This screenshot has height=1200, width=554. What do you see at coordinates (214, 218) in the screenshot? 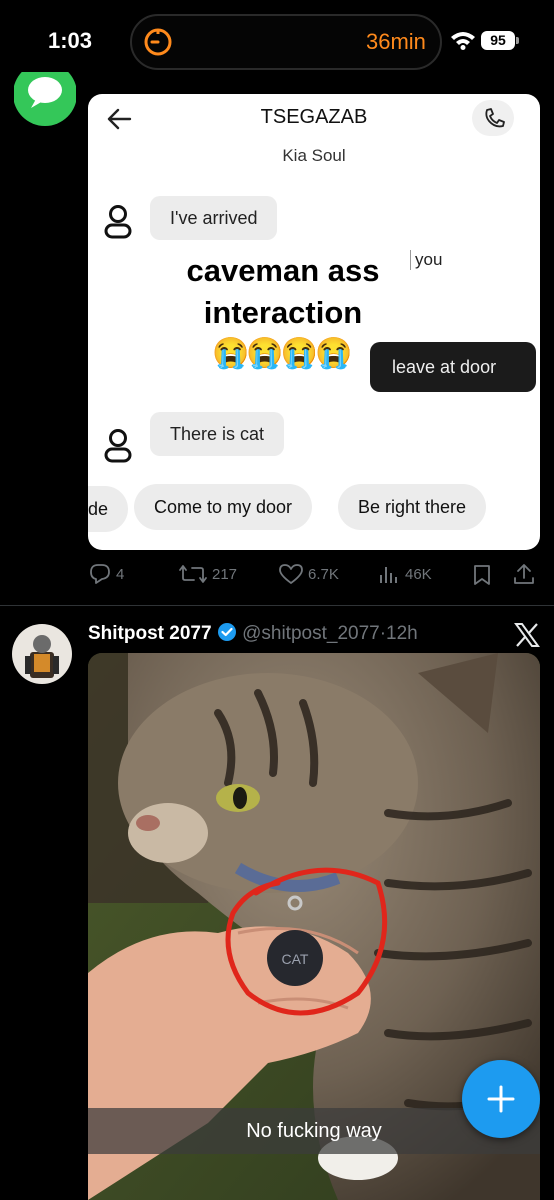
I see `incoming-bubble: I've arrived` at bounding box center [214, 218].